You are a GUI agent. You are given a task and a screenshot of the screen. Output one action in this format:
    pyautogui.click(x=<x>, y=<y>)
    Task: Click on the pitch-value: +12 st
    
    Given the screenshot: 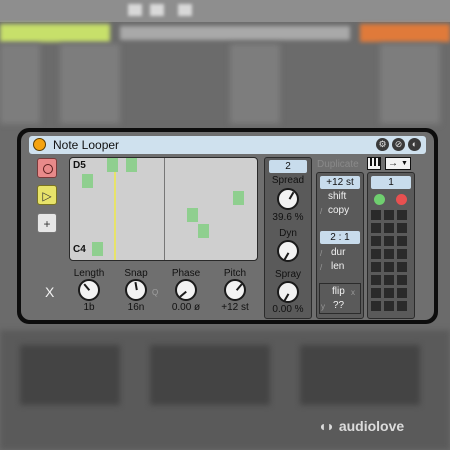 What is the action you would take?
    pyautogui.click(x=235, y=307)
    